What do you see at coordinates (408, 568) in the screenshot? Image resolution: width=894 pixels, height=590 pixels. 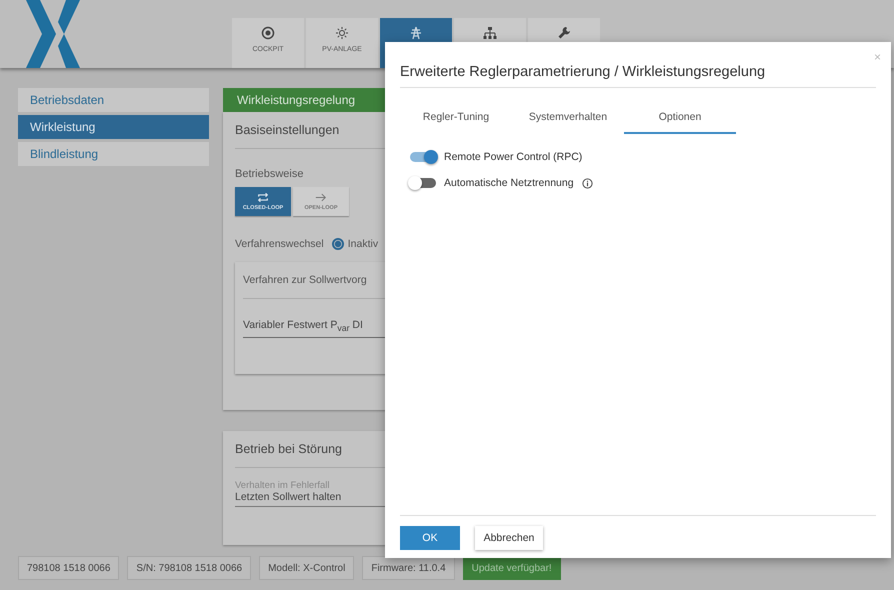 I see `status-chip: Firmware: 11.0.4` at bounding box center [408, 568].